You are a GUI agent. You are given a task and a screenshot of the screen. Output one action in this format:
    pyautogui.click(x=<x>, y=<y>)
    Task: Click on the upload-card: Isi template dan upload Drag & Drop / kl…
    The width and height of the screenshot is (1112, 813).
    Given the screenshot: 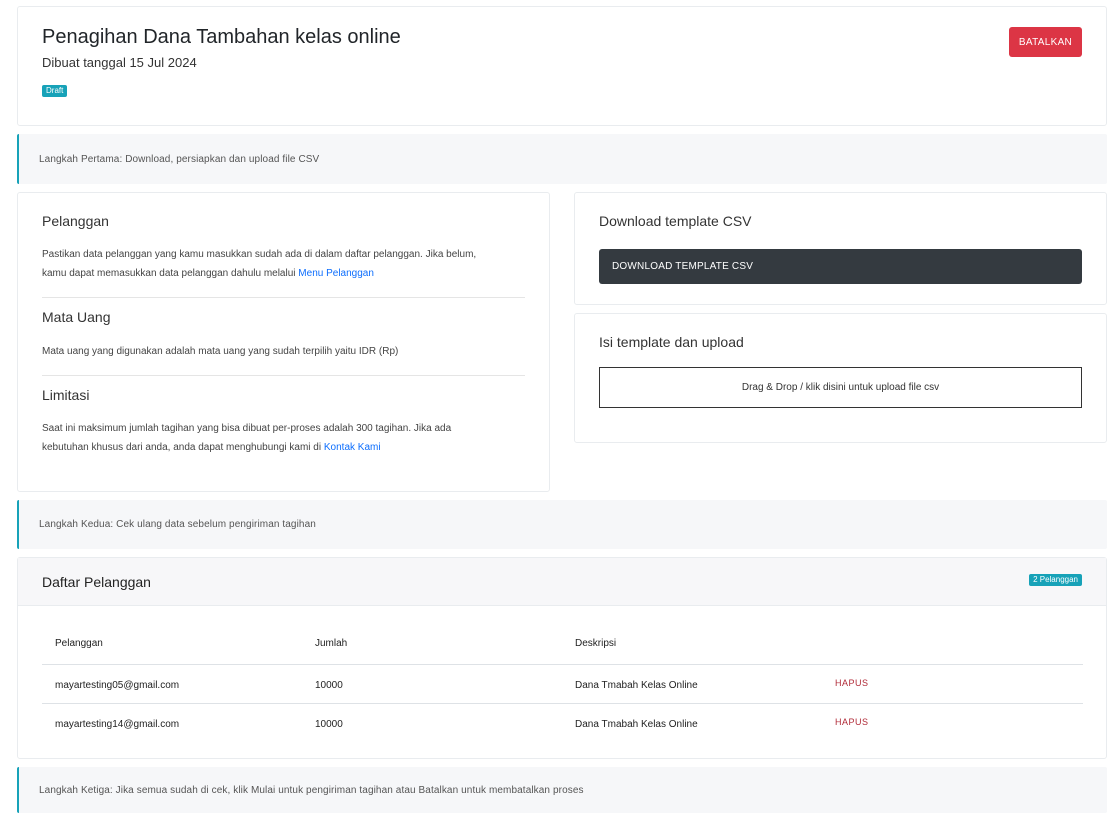 What is the action you would take?
    pyautogui.click(x=840, y=378)
    